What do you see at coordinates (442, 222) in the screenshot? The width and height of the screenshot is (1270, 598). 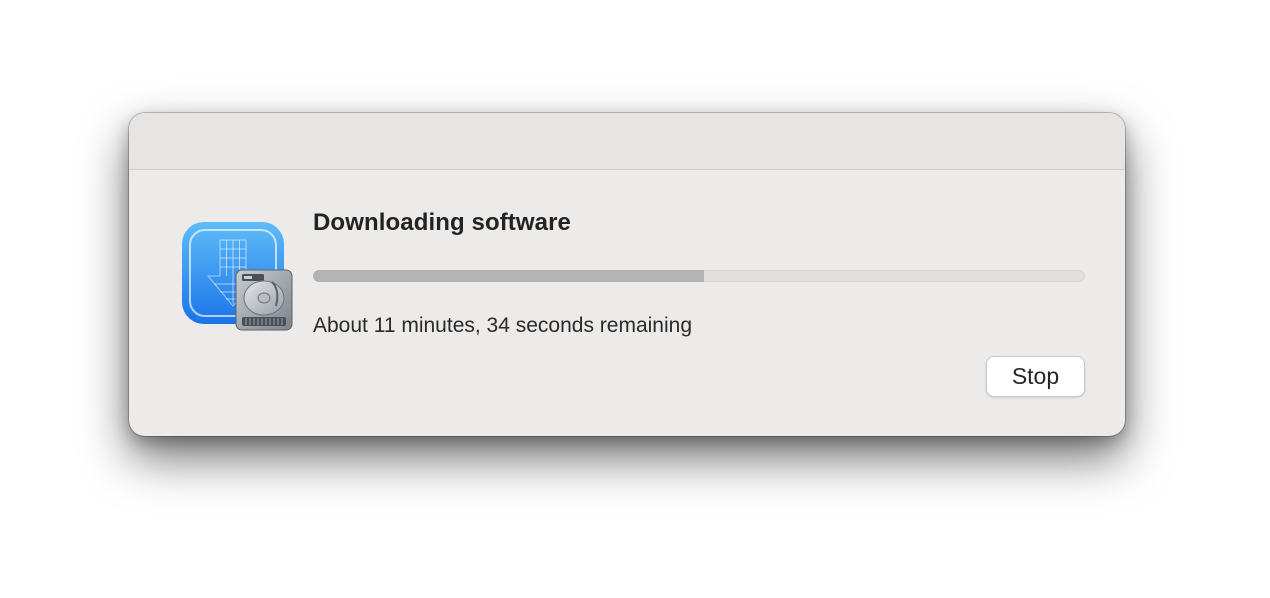 I see `dialog-title: Downloading software` at bounding box center [442, 222].